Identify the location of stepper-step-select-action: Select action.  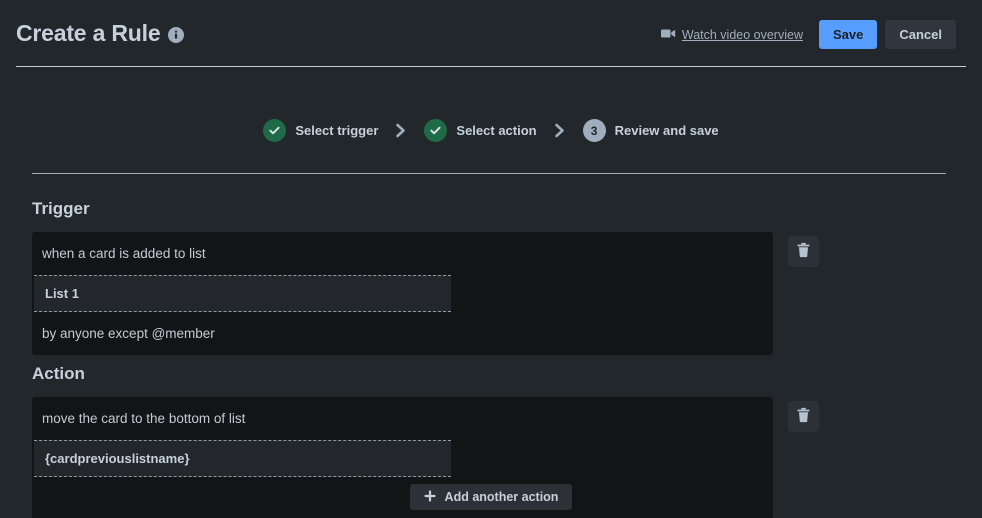
(480, 130).